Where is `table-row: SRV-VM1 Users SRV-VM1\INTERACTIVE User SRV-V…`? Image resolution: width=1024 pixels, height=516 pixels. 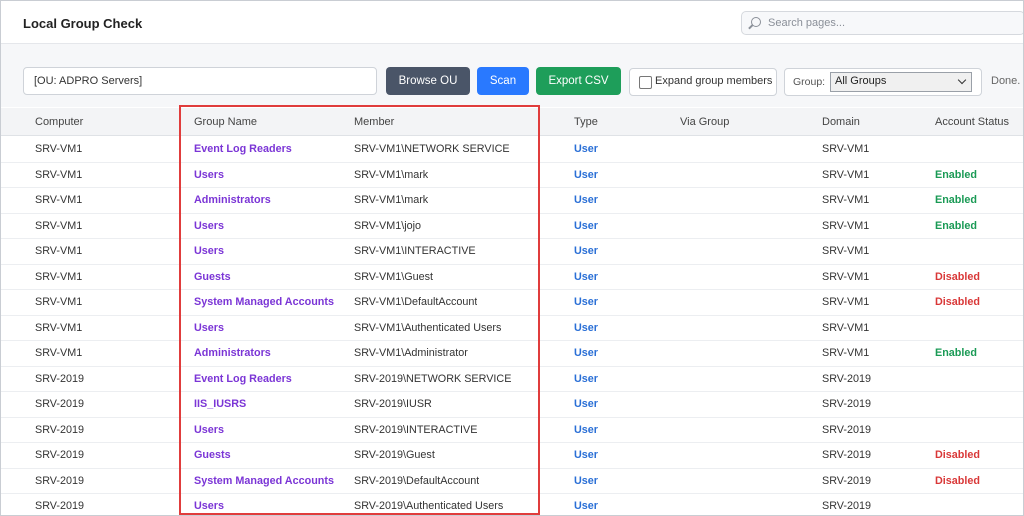 table-row: SRV-VM1 Users SRV-VM1\INTERACTIVE User SRV-V… is located at coordinates (512, 251).